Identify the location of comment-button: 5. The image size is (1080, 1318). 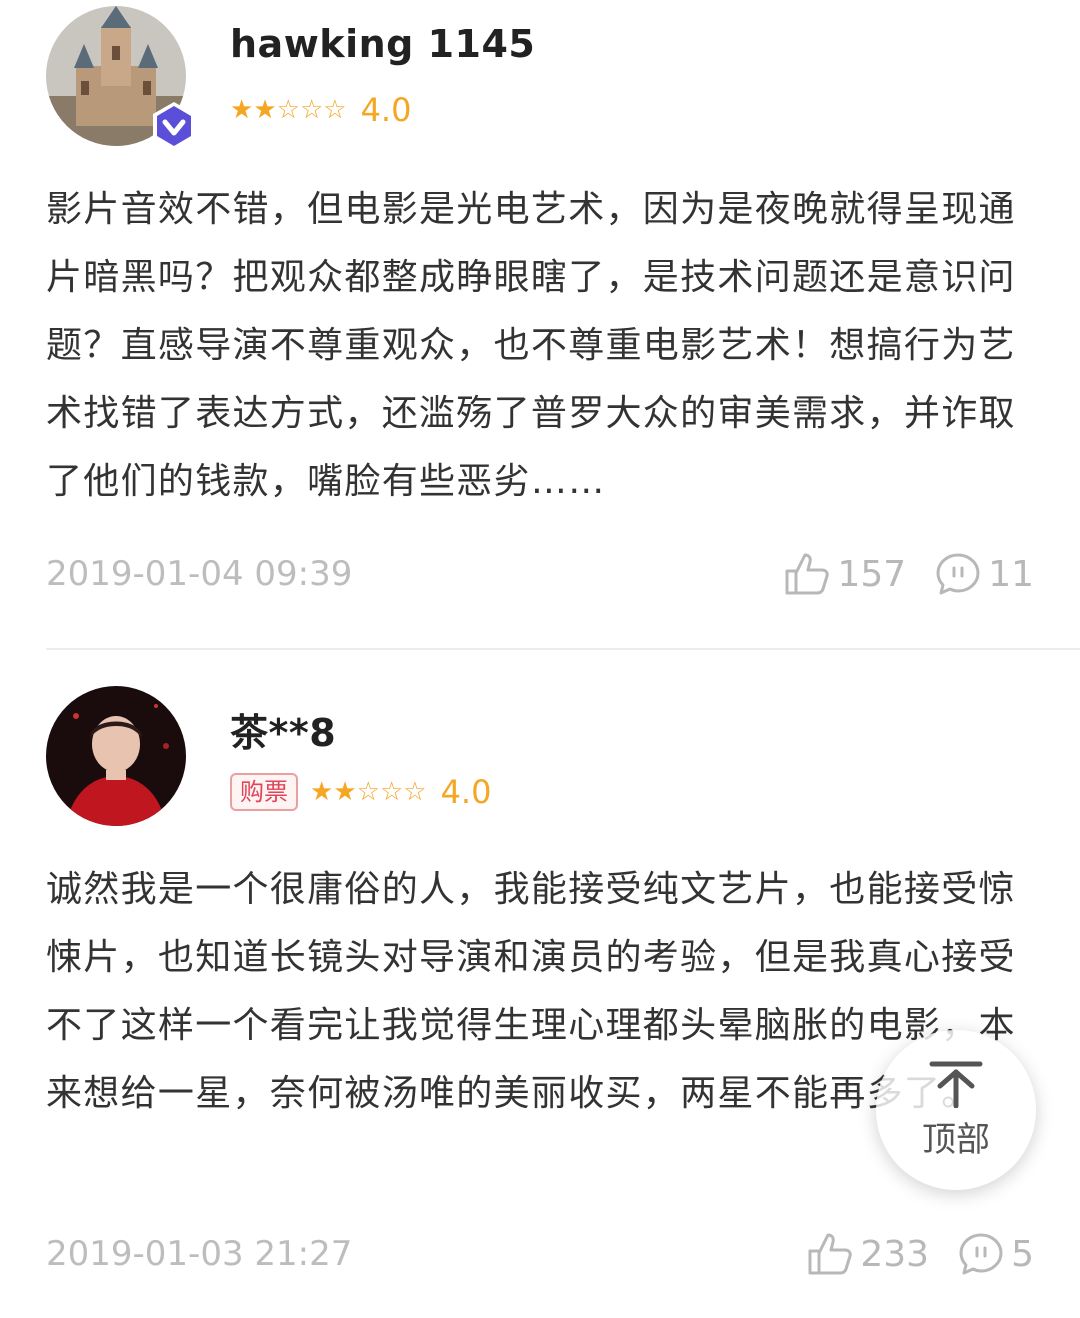
(995, 1254).